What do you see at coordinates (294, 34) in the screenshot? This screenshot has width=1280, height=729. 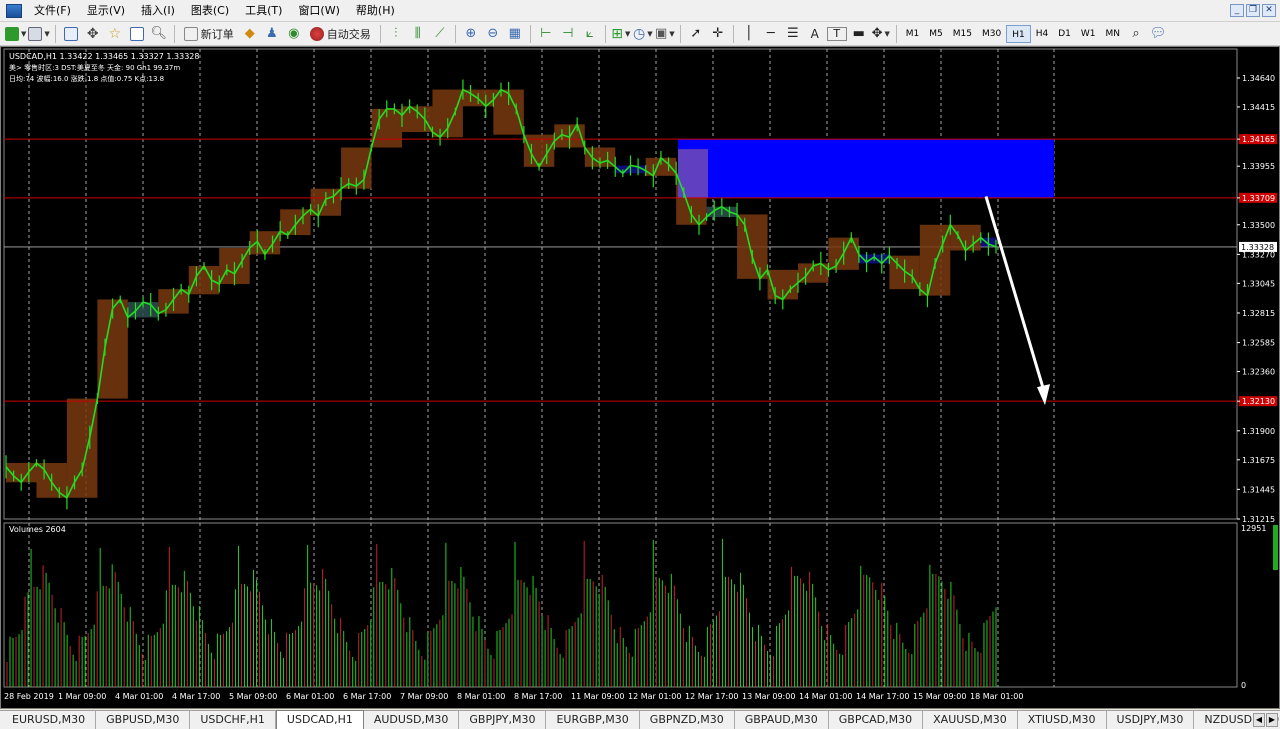 I see `autotrade-status-icon: ◉` at bounding box center [294, 34].